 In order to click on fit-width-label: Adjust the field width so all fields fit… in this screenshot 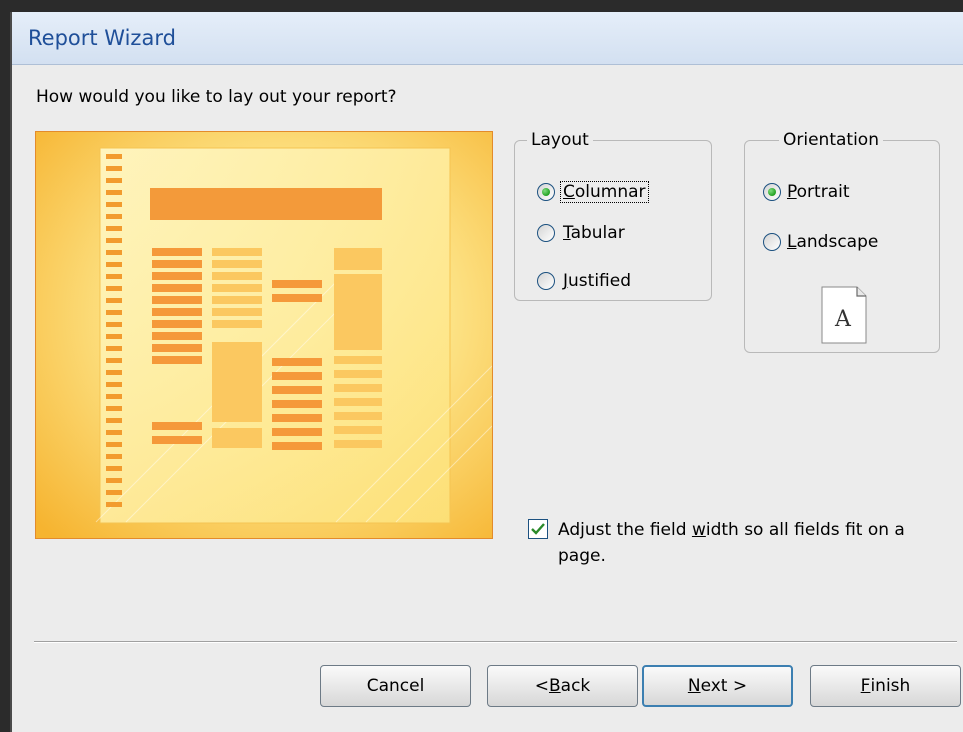, I will do `click(748, 543)`.